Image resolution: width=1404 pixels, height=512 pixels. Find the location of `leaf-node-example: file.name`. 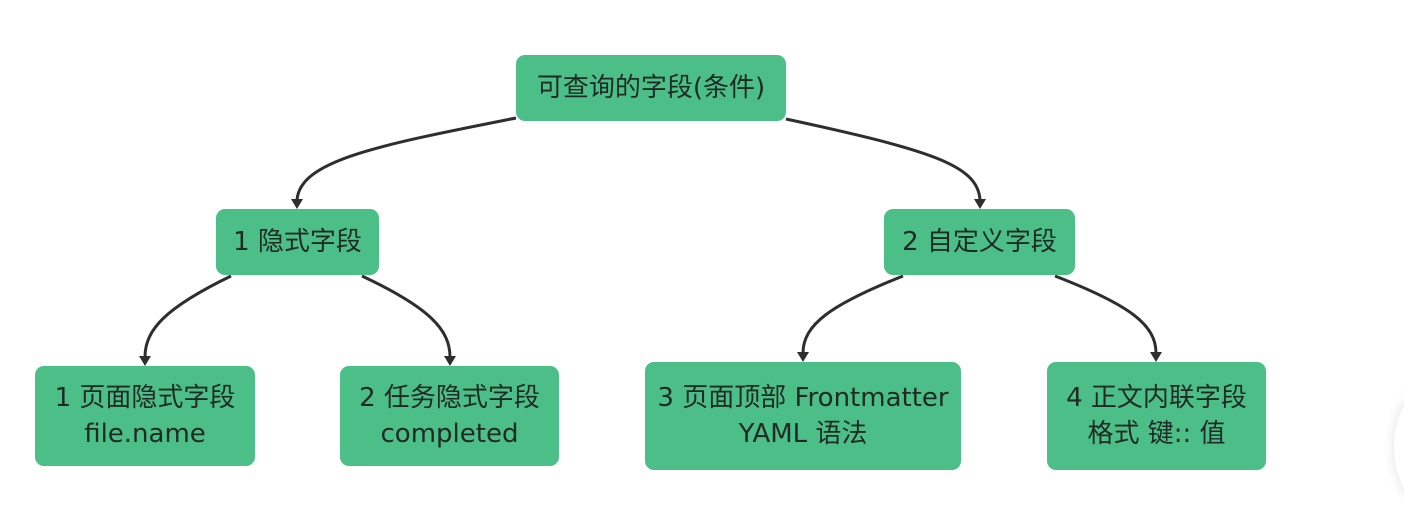

leaf-node-example: file.name is located at coordinates (145, 434).